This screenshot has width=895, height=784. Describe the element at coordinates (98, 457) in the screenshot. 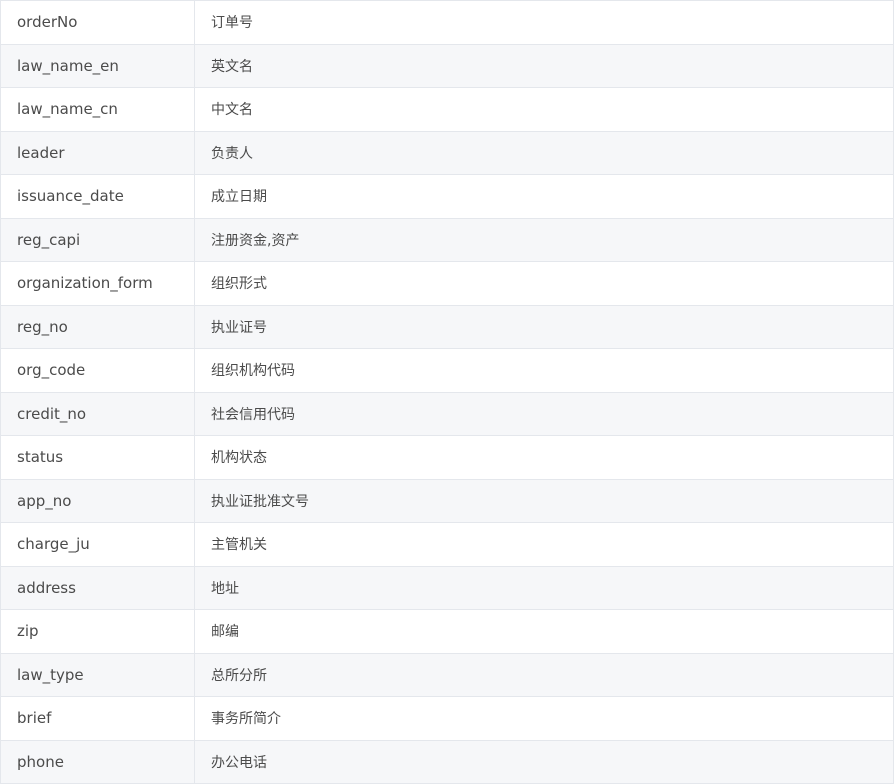

I see `field-name-cell: status` at that location.